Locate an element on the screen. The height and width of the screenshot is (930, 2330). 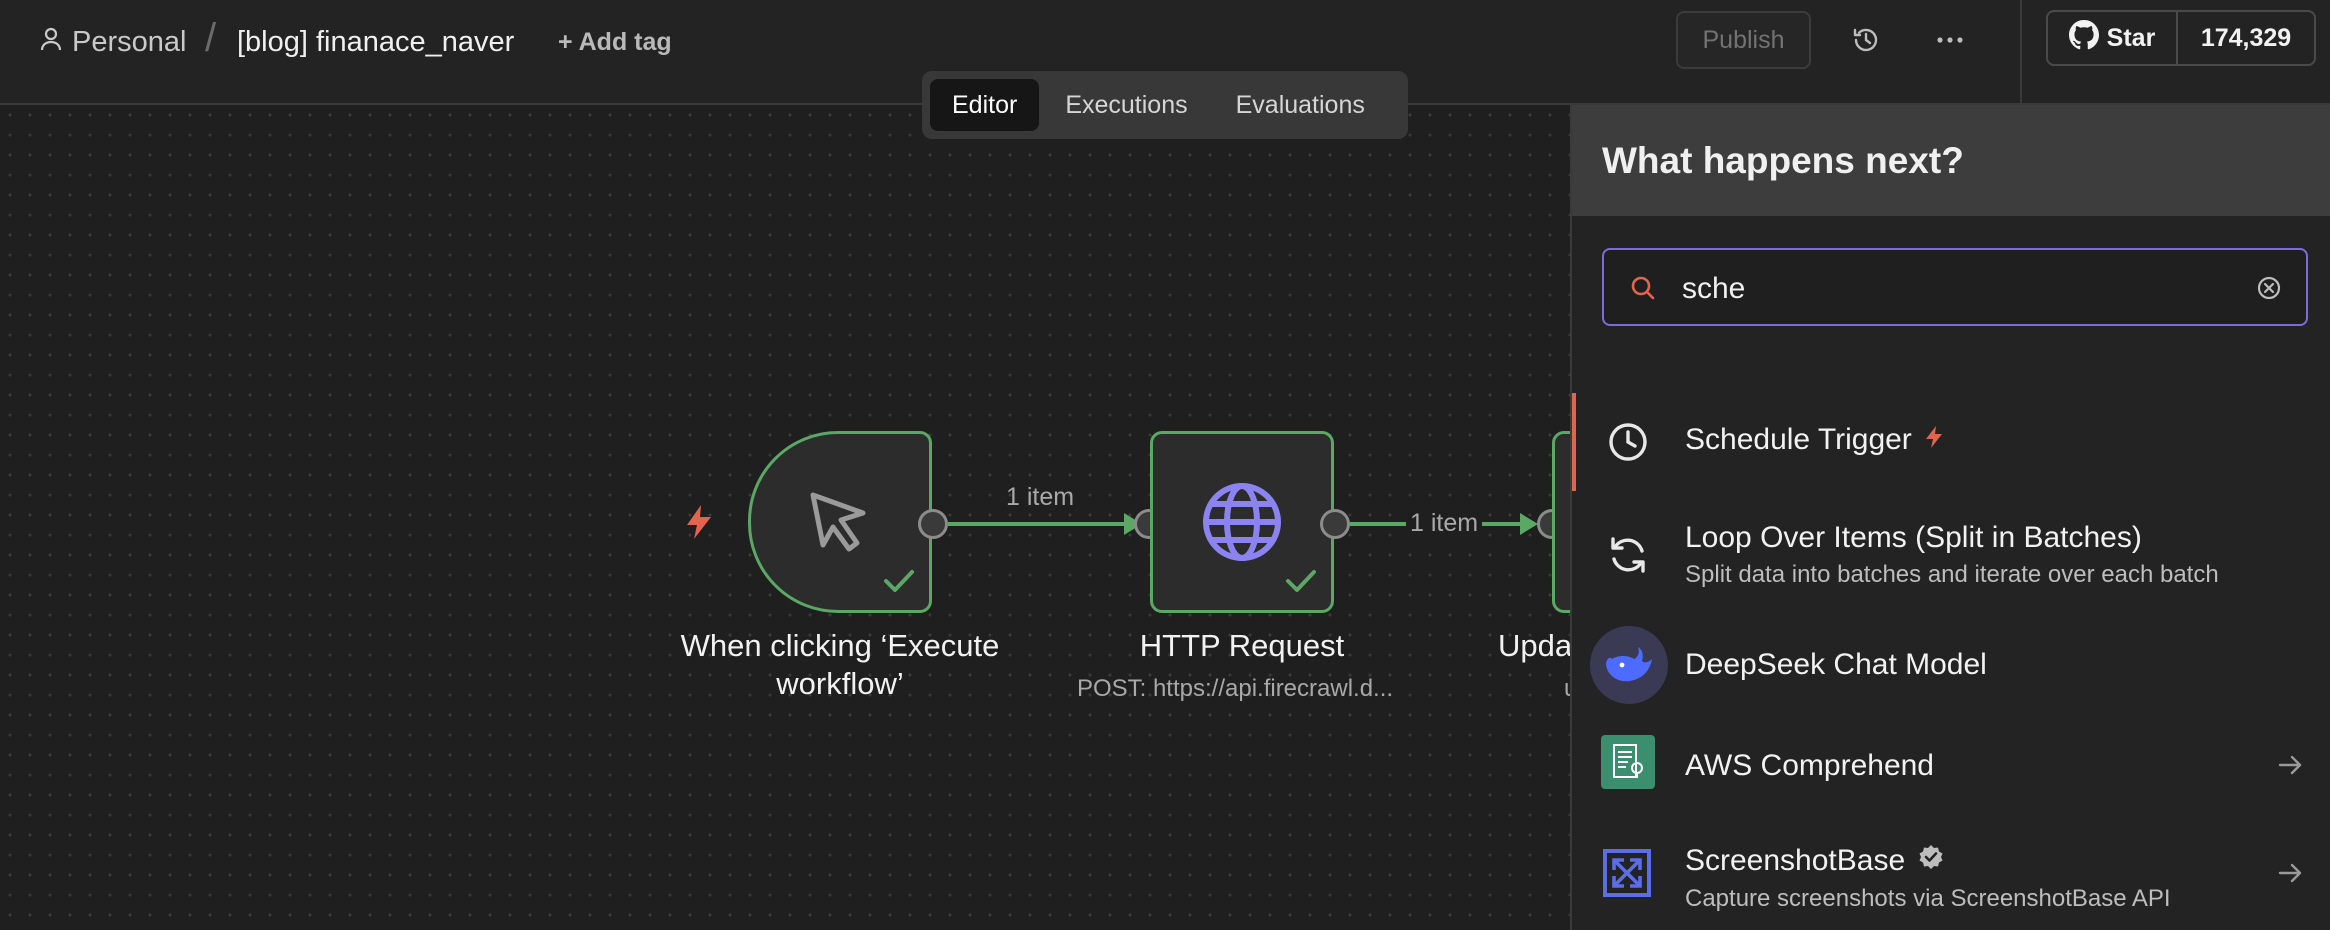
workflow-name: [blog] finanace_naver is located at coordinates (375, 42).